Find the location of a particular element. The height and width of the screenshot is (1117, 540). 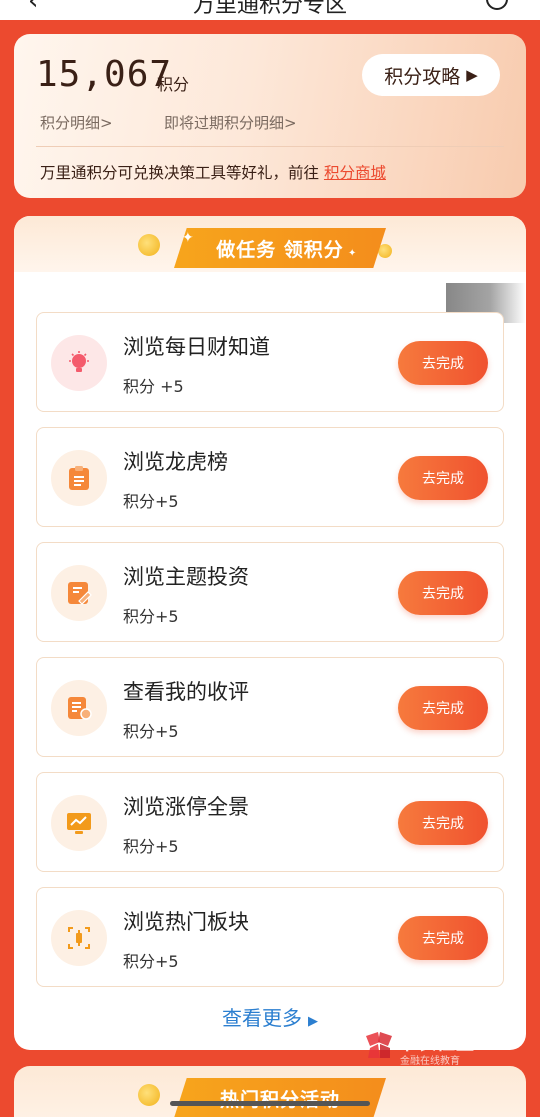

top-bar: ‹ 万里通积分专区 is located at coordinates (270, 10).